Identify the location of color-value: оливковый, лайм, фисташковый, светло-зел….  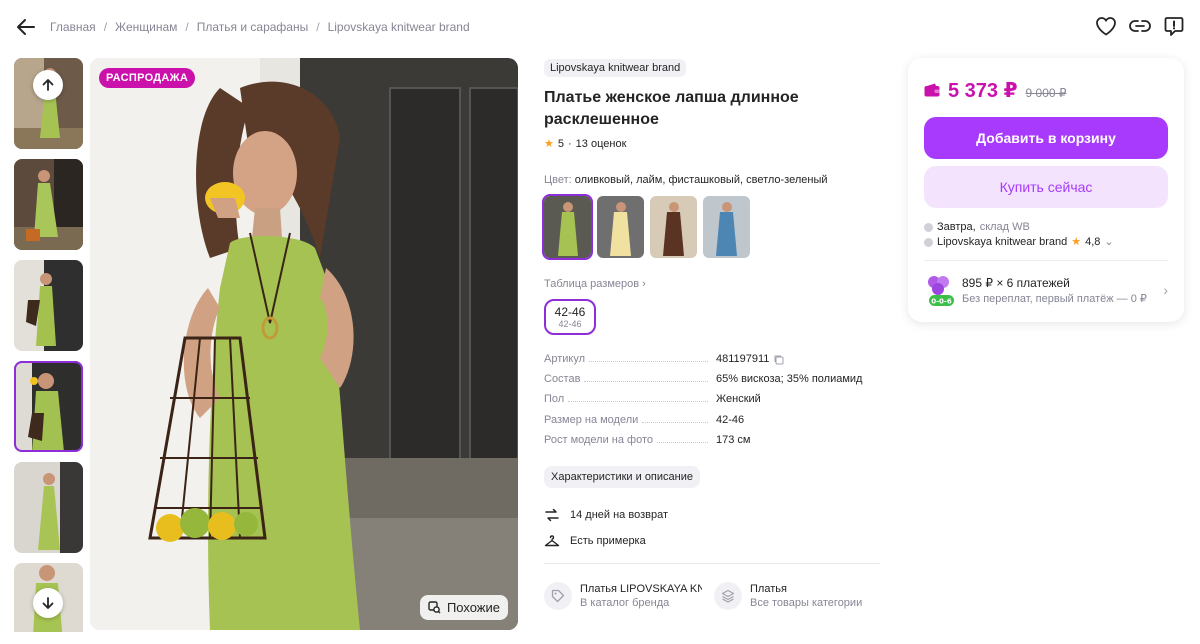
(701, 180).